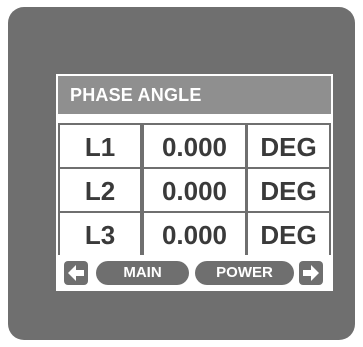  I want to click on phase-label: L3, so click(100, 234).